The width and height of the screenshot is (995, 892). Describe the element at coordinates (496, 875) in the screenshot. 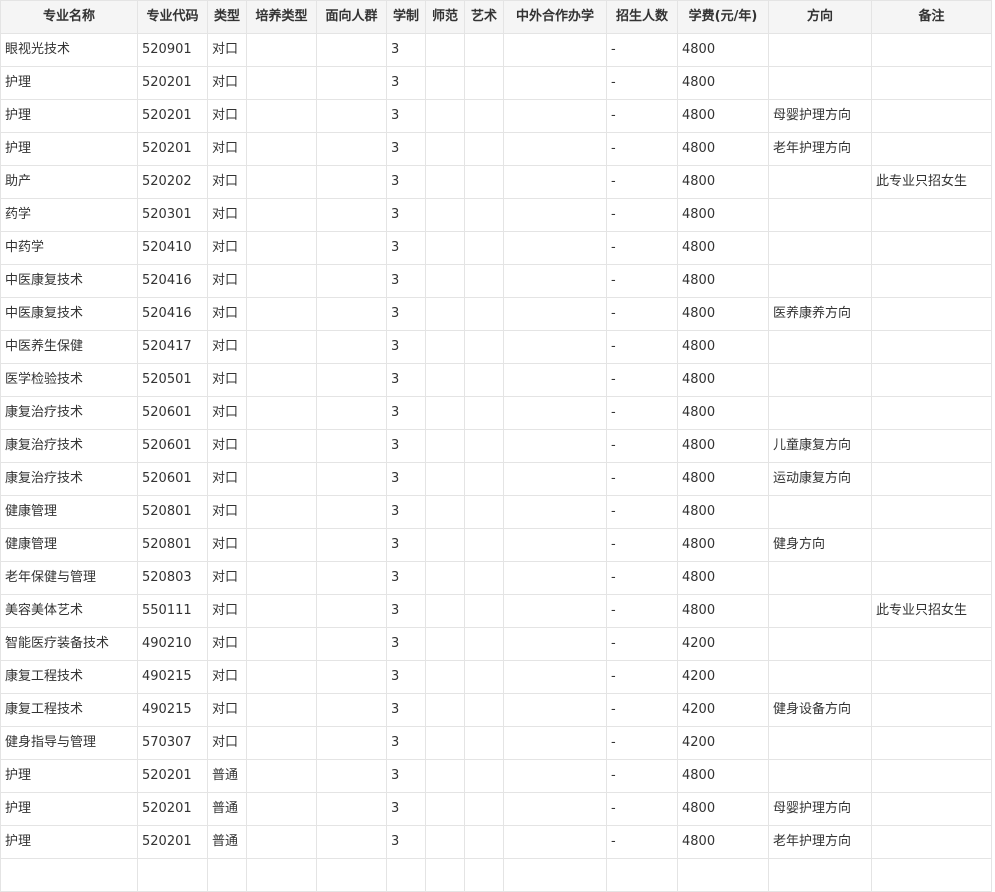

I see `table-row` at that location.